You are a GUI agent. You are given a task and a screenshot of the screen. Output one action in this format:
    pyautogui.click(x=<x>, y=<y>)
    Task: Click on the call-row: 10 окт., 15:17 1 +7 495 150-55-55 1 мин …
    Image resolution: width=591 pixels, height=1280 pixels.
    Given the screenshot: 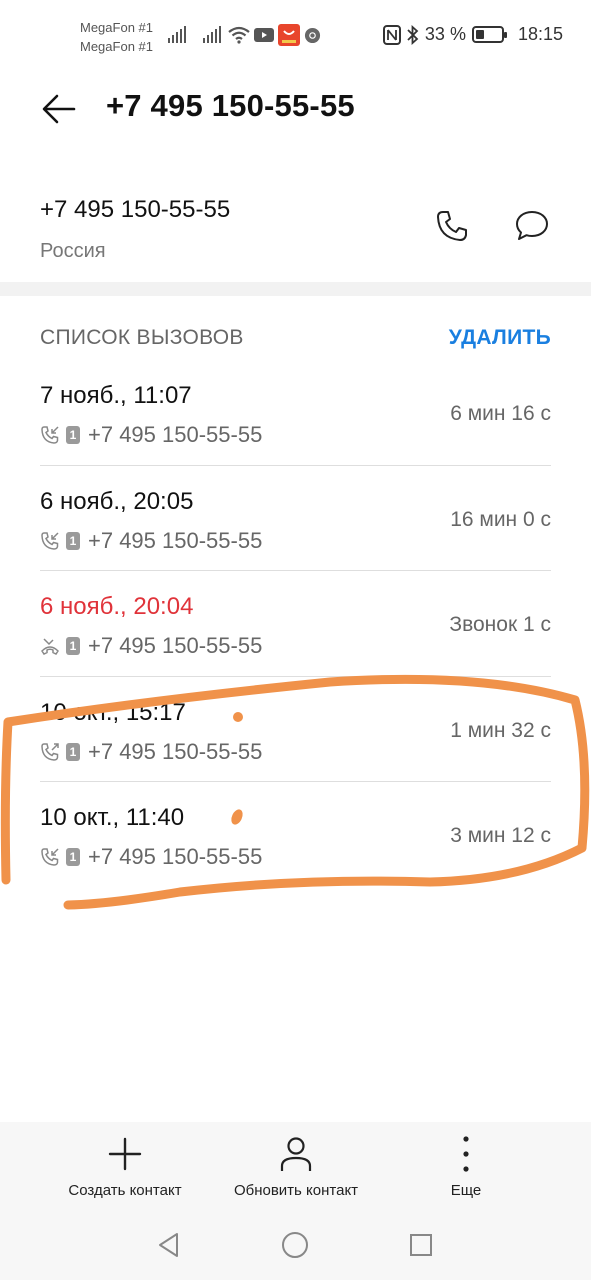 What is the action you would take?
    pyautogui.click(x=295, y=729)
    